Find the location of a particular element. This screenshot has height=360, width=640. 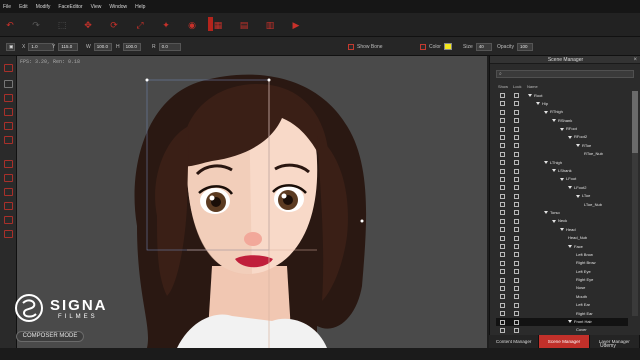

scene-node-name: RThigh is located at coordinates (553, 111).